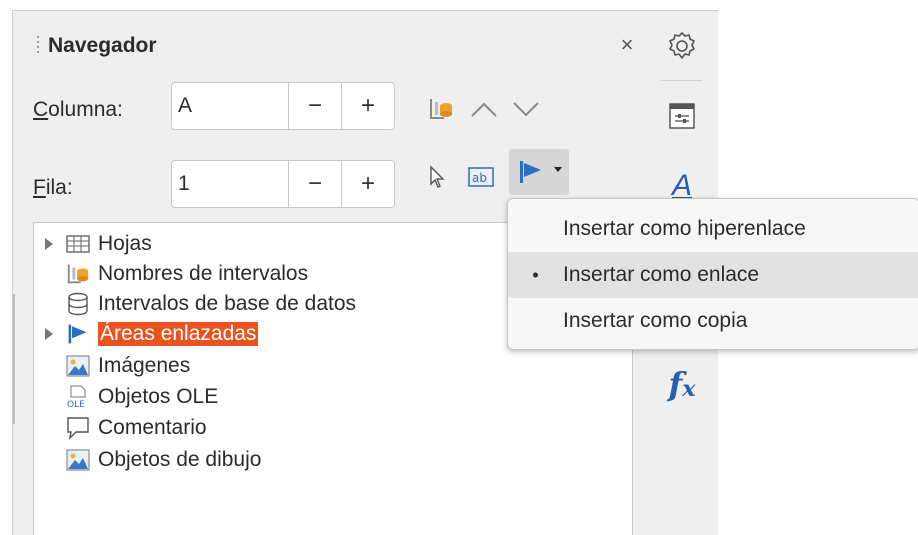  I want to click on columna-increment-button: +, so click(367, 106).